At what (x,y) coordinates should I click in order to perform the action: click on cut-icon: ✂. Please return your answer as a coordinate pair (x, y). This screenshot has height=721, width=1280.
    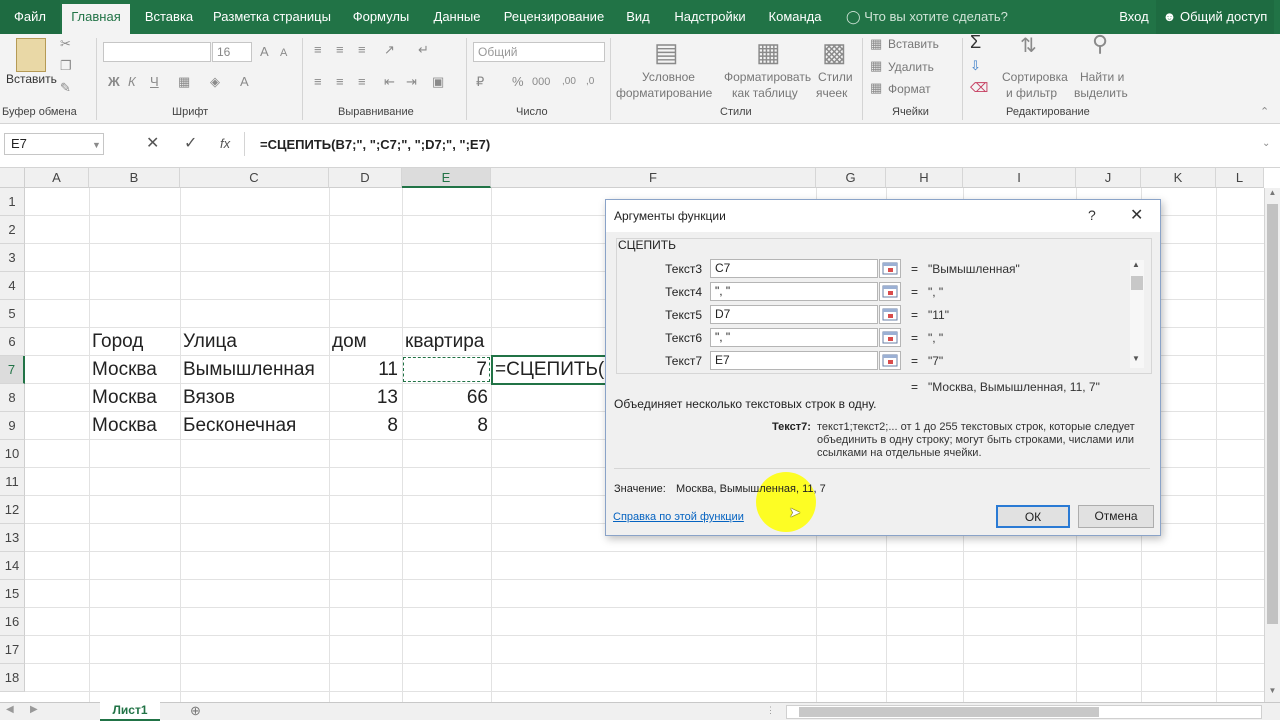
    Looking at the image, I should click on (65, 44).